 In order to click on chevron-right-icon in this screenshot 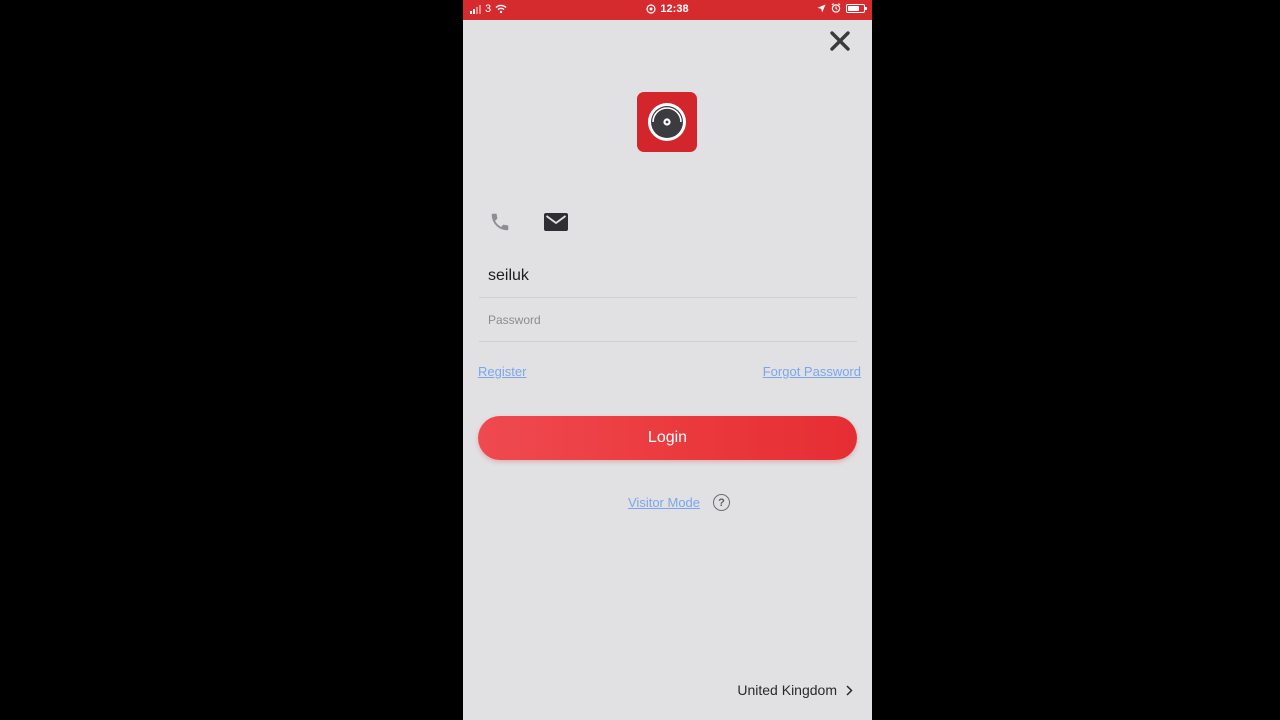, I will do `click(849, 690)`.